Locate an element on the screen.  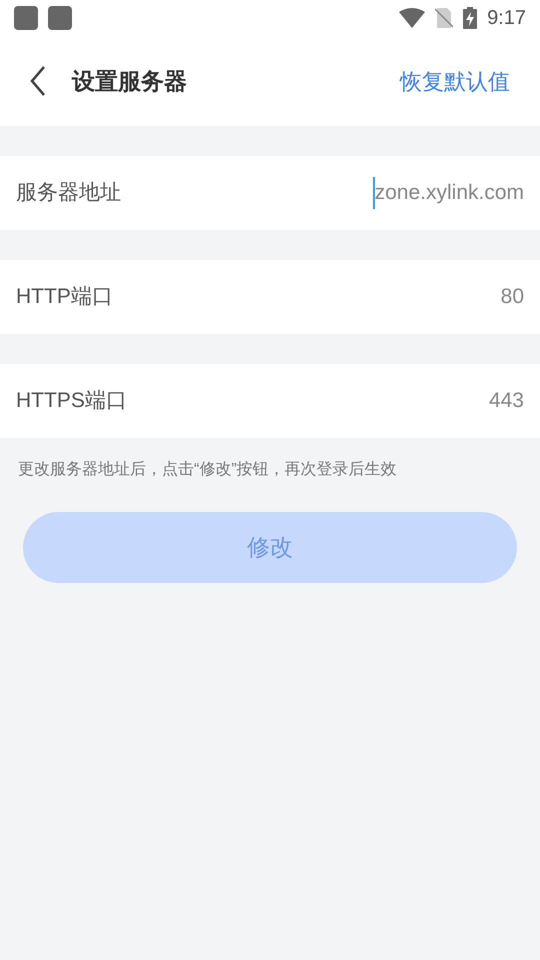
no-sim-icon is located at coordinates (444, 18).